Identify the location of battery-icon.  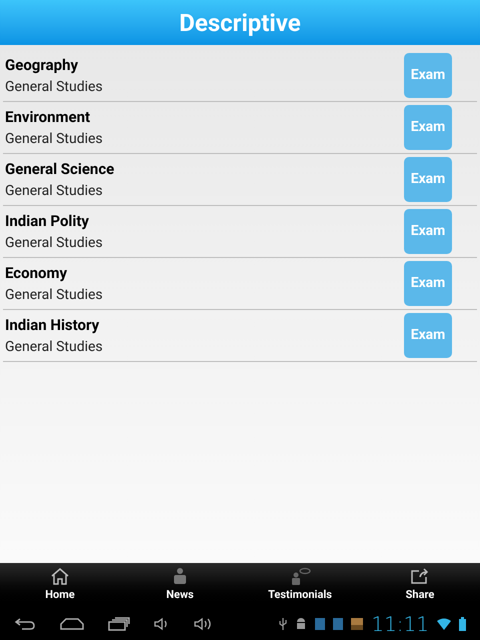
(462, 624).